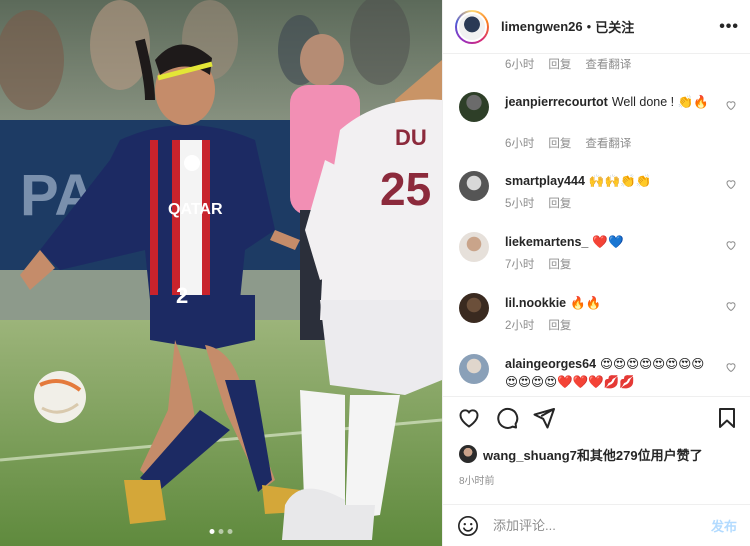  Describe the element at coordinates (593, 454) in the screenshot. I see `likes-text: wang_shuang7和其他279位用户赞了` at that location.